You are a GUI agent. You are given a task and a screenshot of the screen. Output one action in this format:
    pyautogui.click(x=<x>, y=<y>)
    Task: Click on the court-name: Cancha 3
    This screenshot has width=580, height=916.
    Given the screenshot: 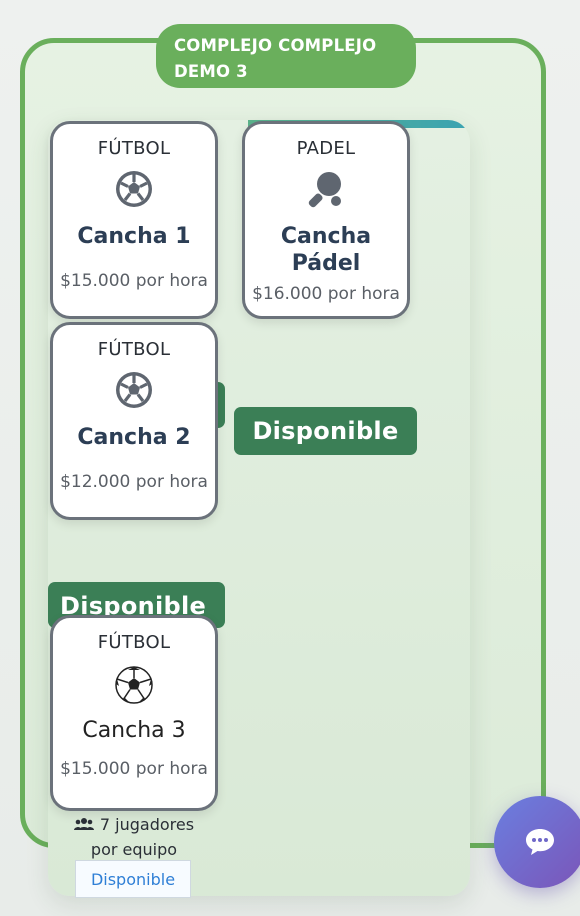 What is the action you would take?
    pyautogui.click(x=134, y=730)
    